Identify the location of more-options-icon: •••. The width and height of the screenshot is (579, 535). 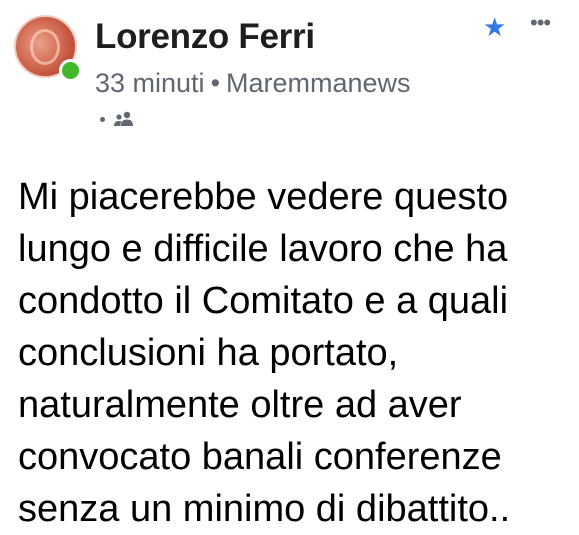
(540, 23).